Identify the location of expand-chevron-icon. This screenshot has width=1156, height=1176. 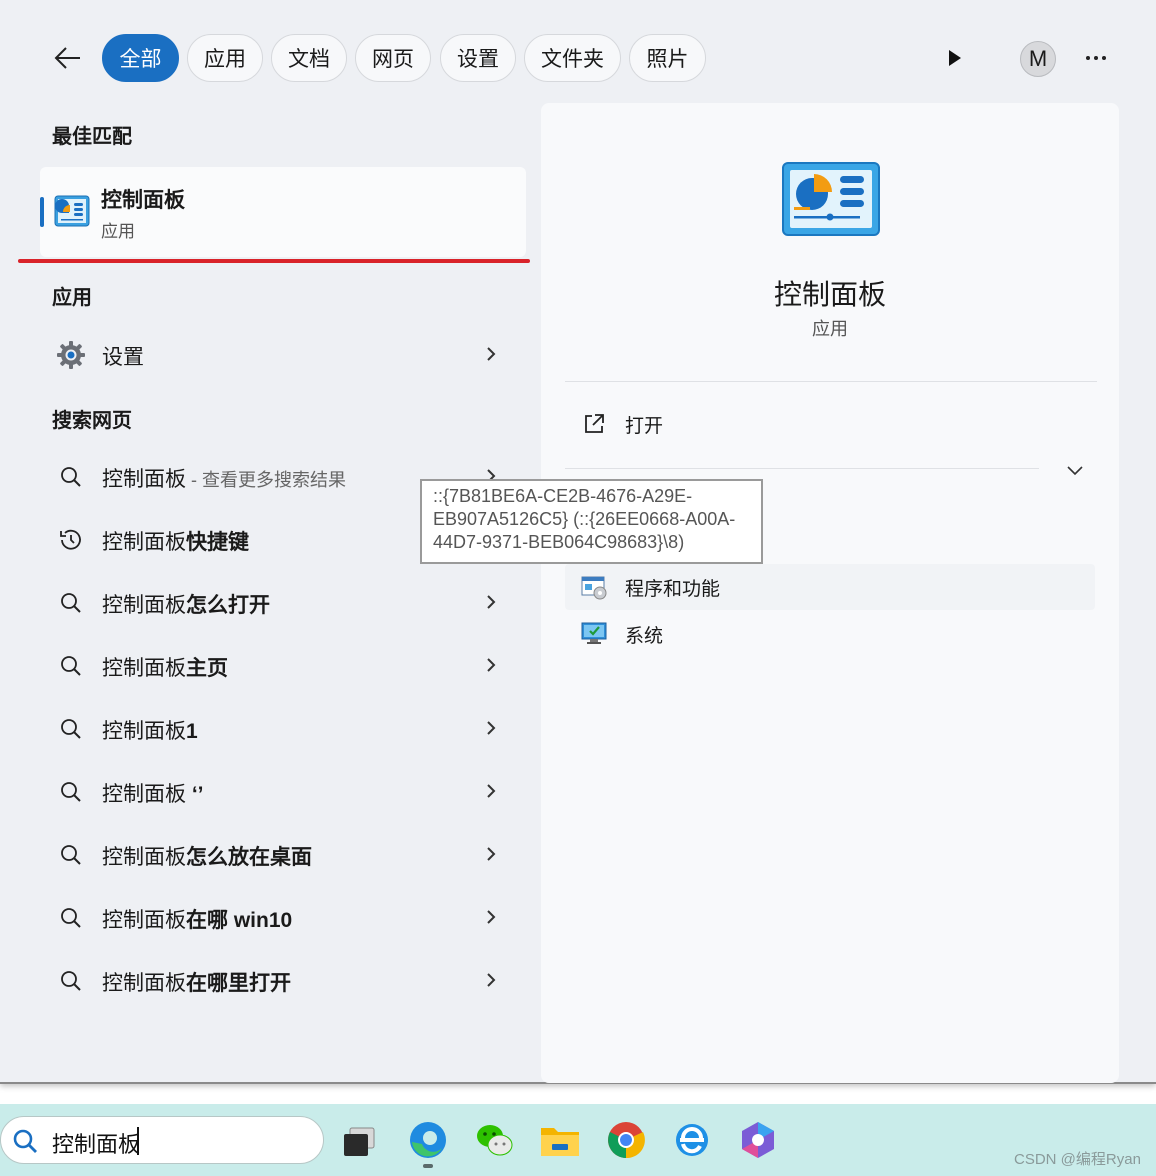
(1075, 471).